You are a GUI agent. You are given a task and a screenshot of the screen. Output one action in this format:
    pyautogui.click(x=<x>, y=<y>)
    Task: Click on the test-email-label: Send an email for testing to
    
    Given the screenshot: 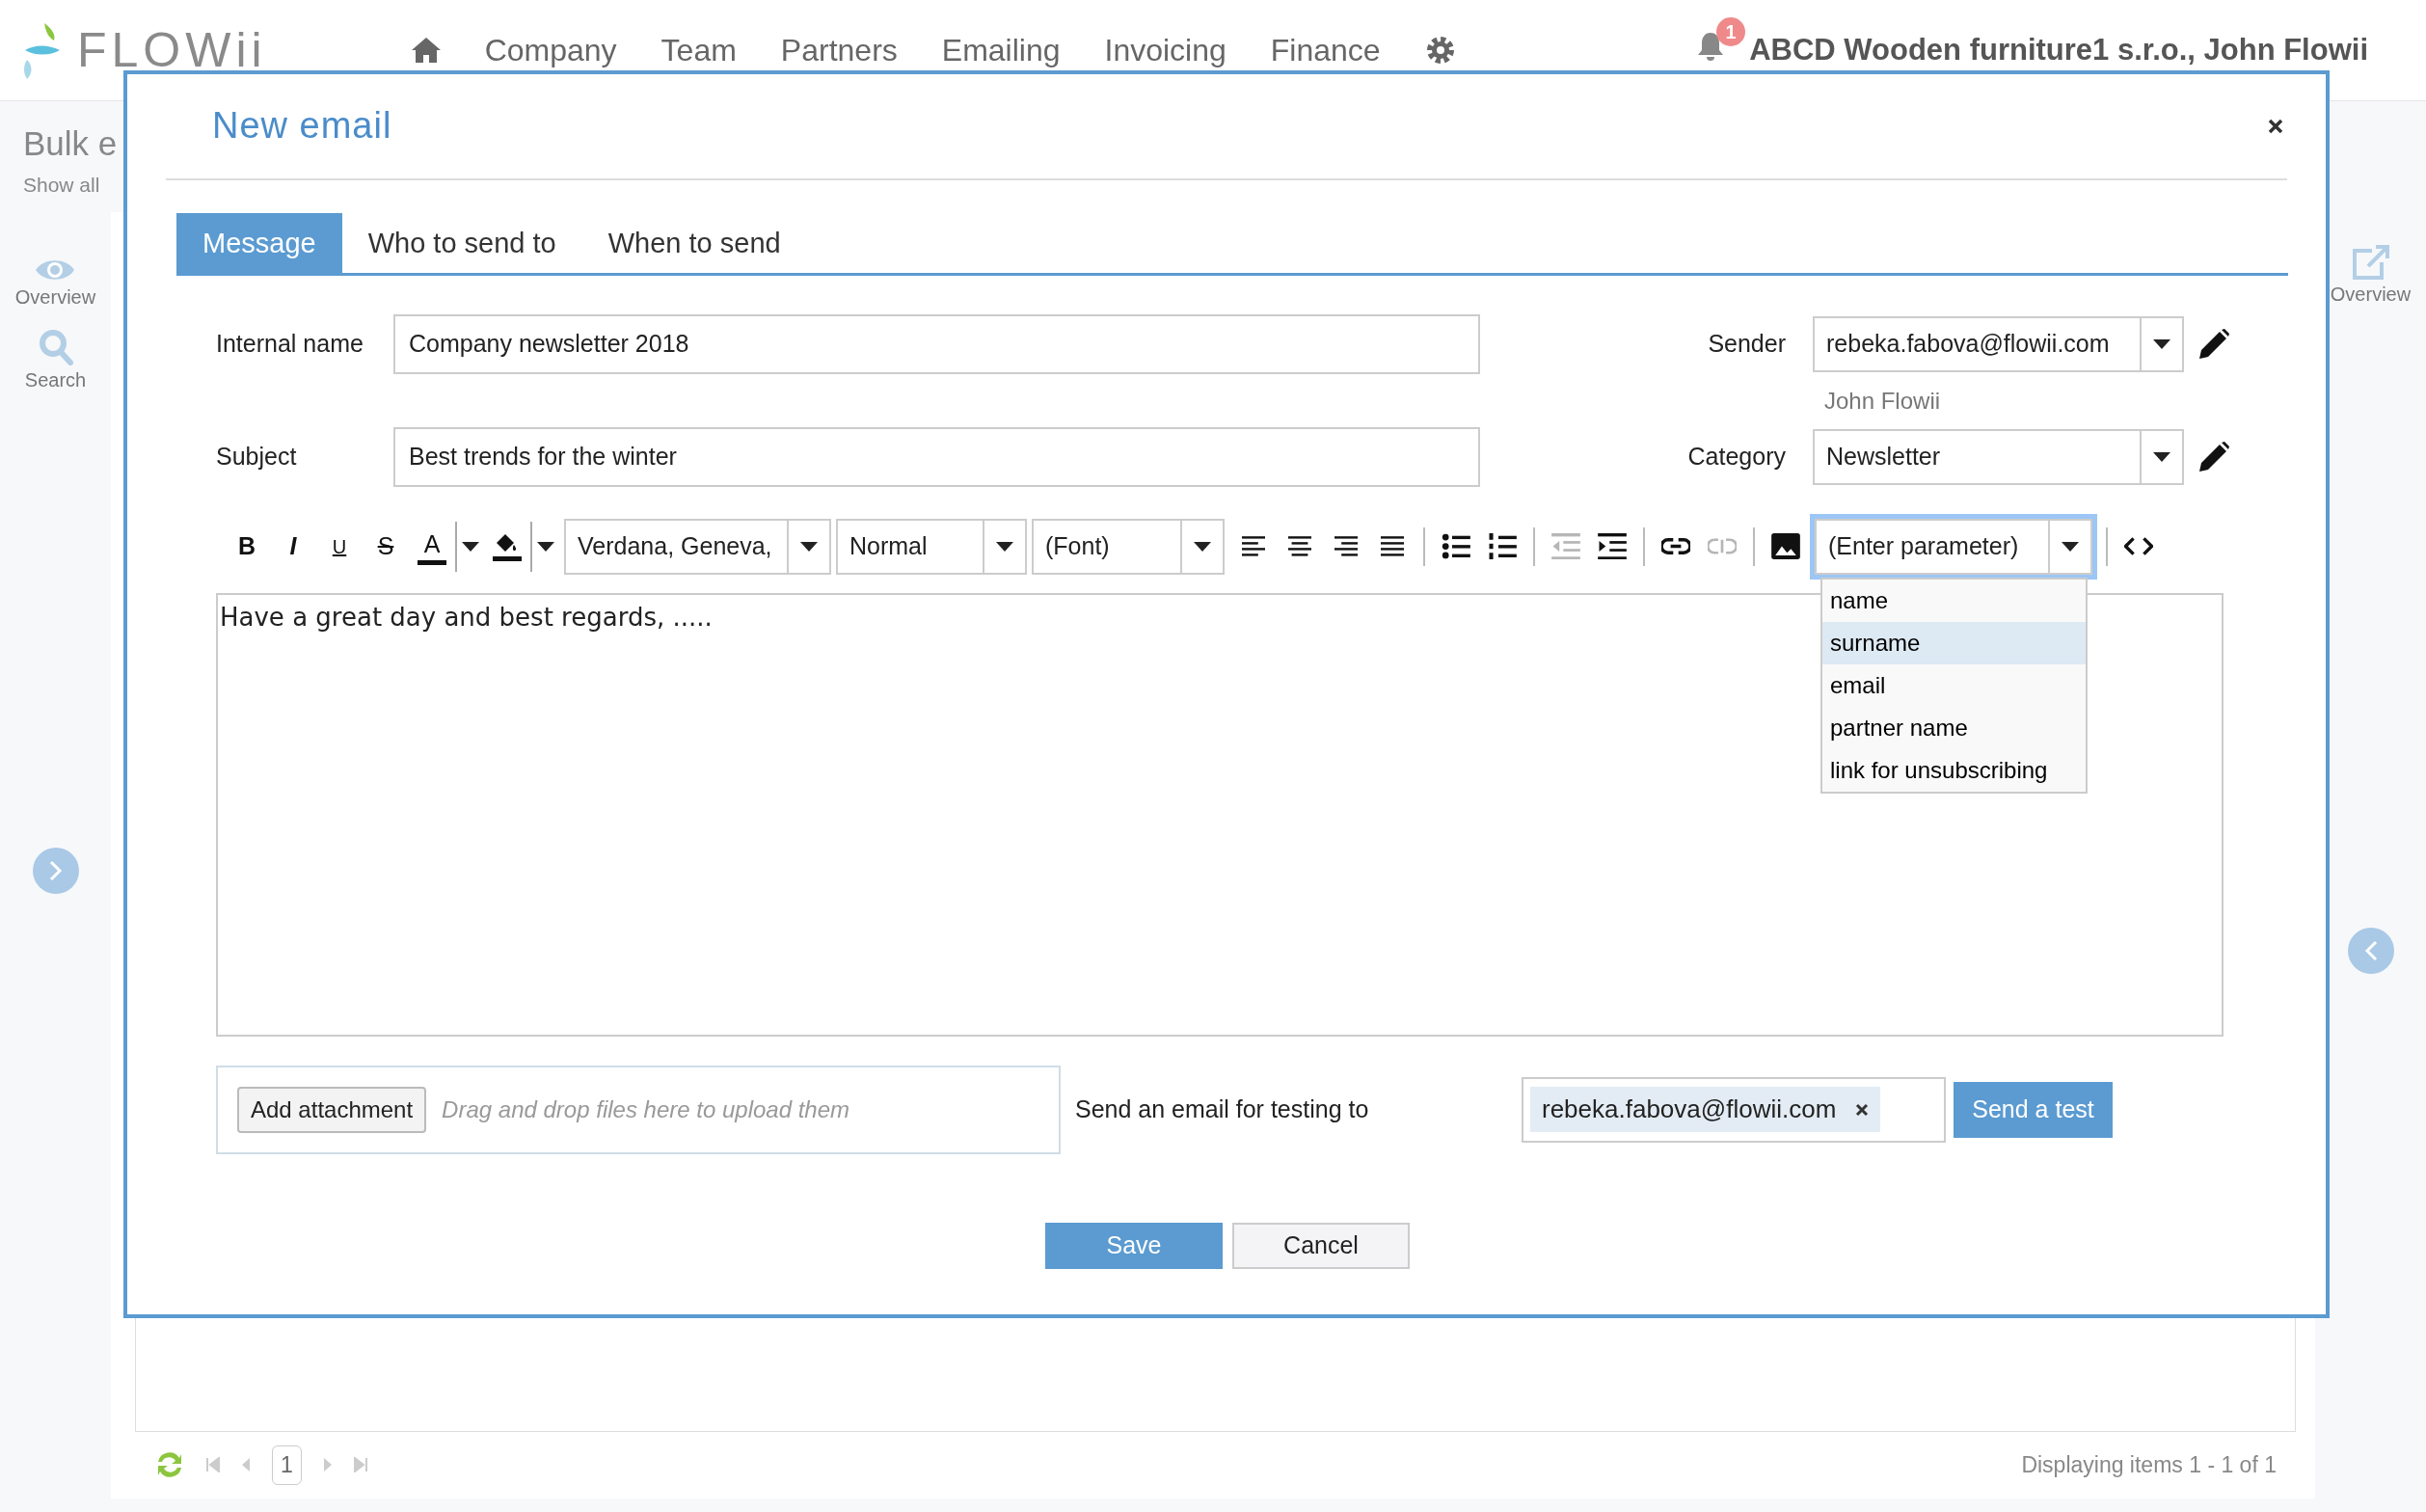 What is the action you would take?
    pyautogui.click(x=1222, y=1109)
    